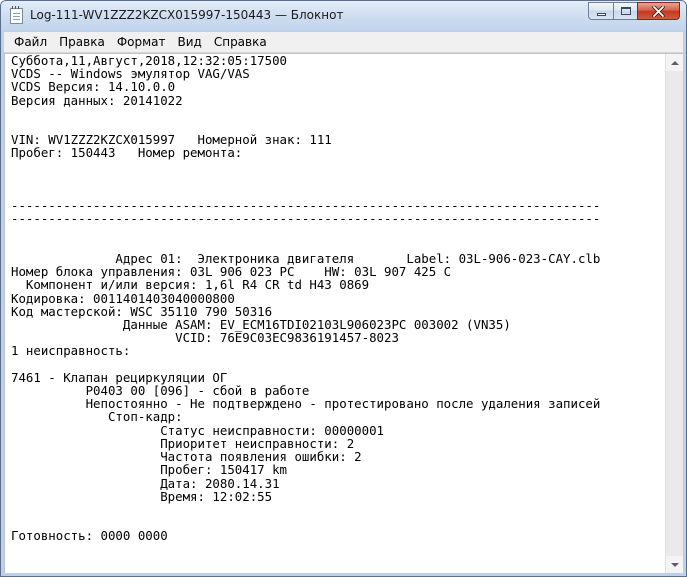 This screenshot has height=577, width=687. I want to click on minimize-icon, so click(601, 14).